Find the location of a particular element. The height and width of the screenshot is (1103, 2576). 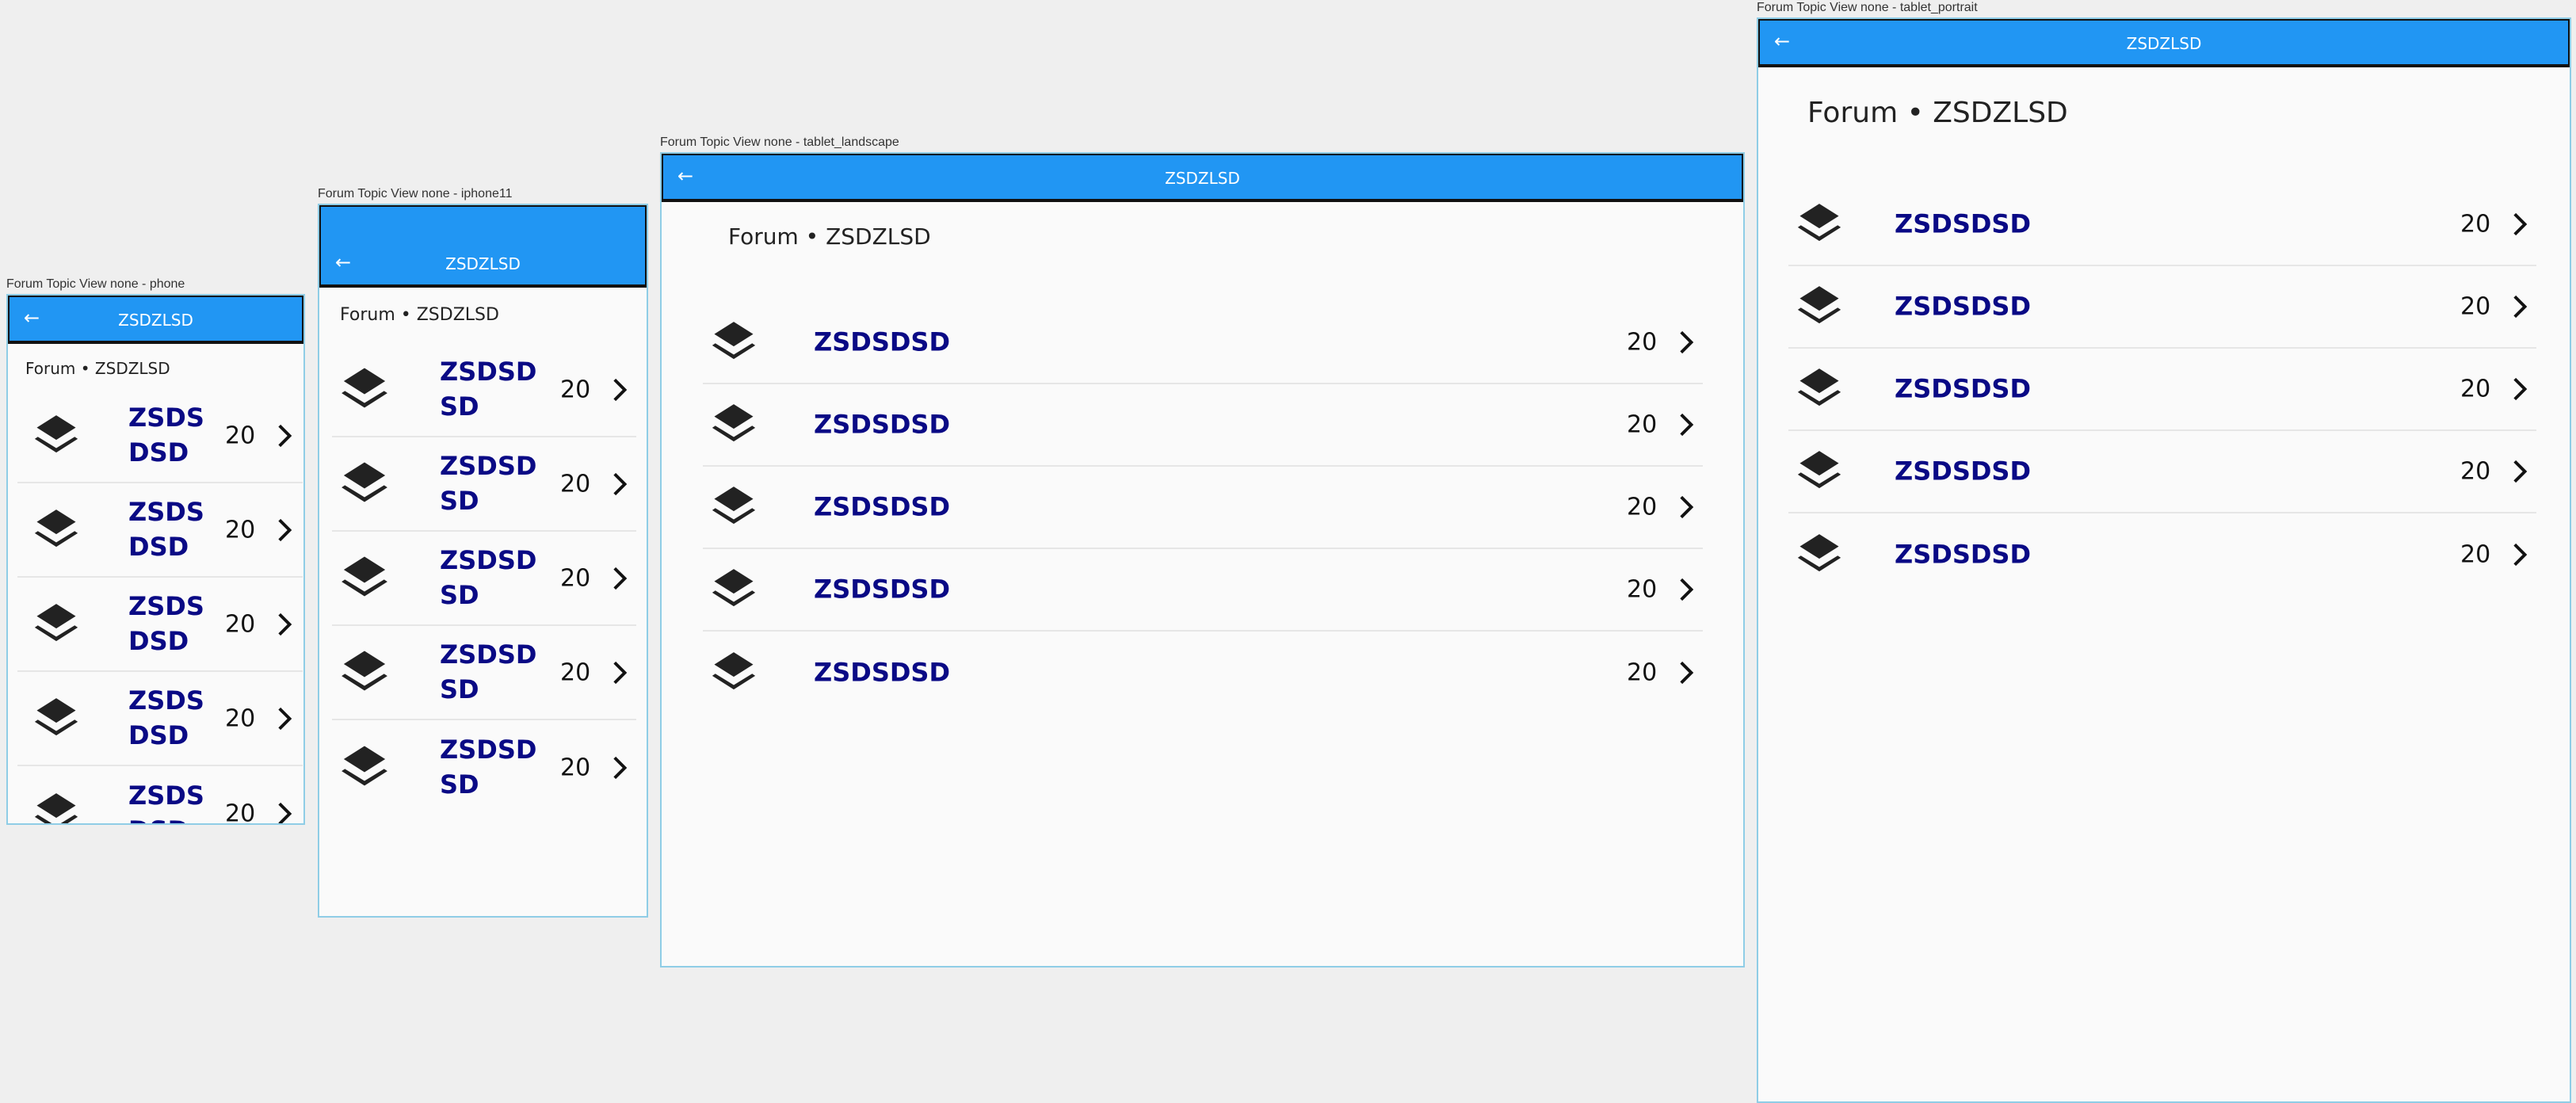

device-caption: Forum Topic View none - phone is located at coordinates (95, 284).